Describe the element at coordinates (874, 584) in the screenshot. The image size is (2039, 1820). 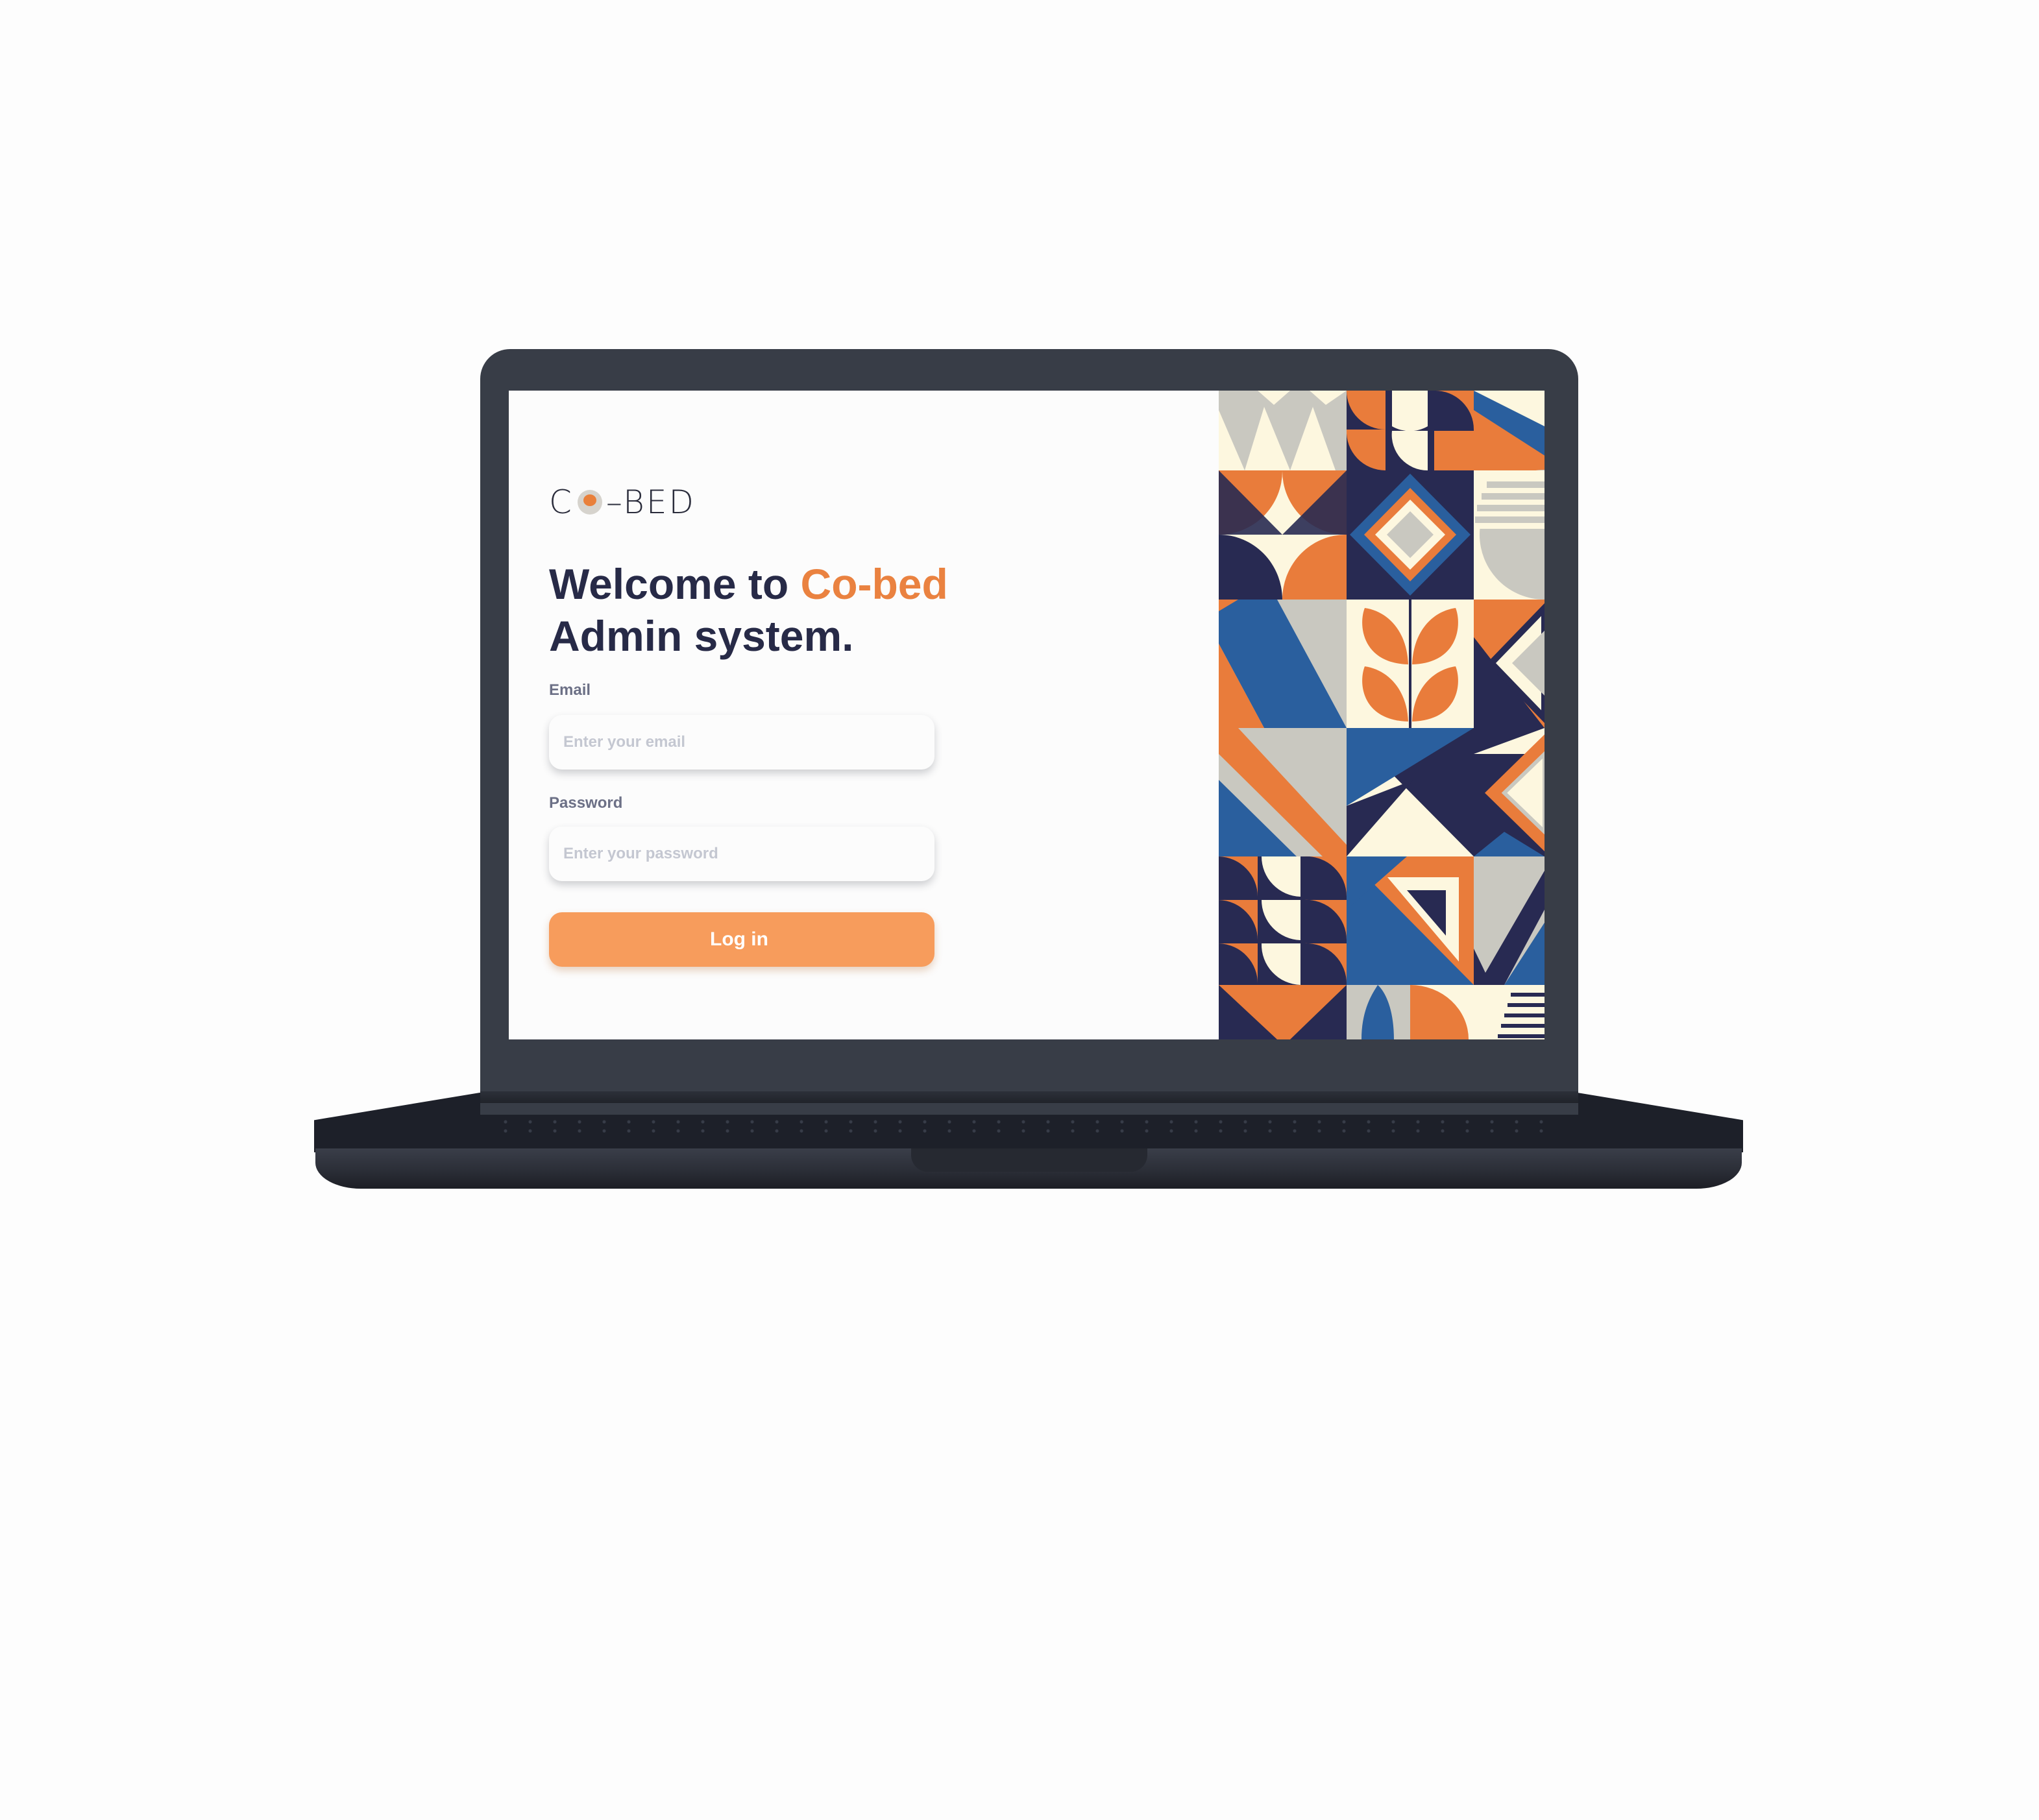
I see `title-accent: Co-bed` at that location.